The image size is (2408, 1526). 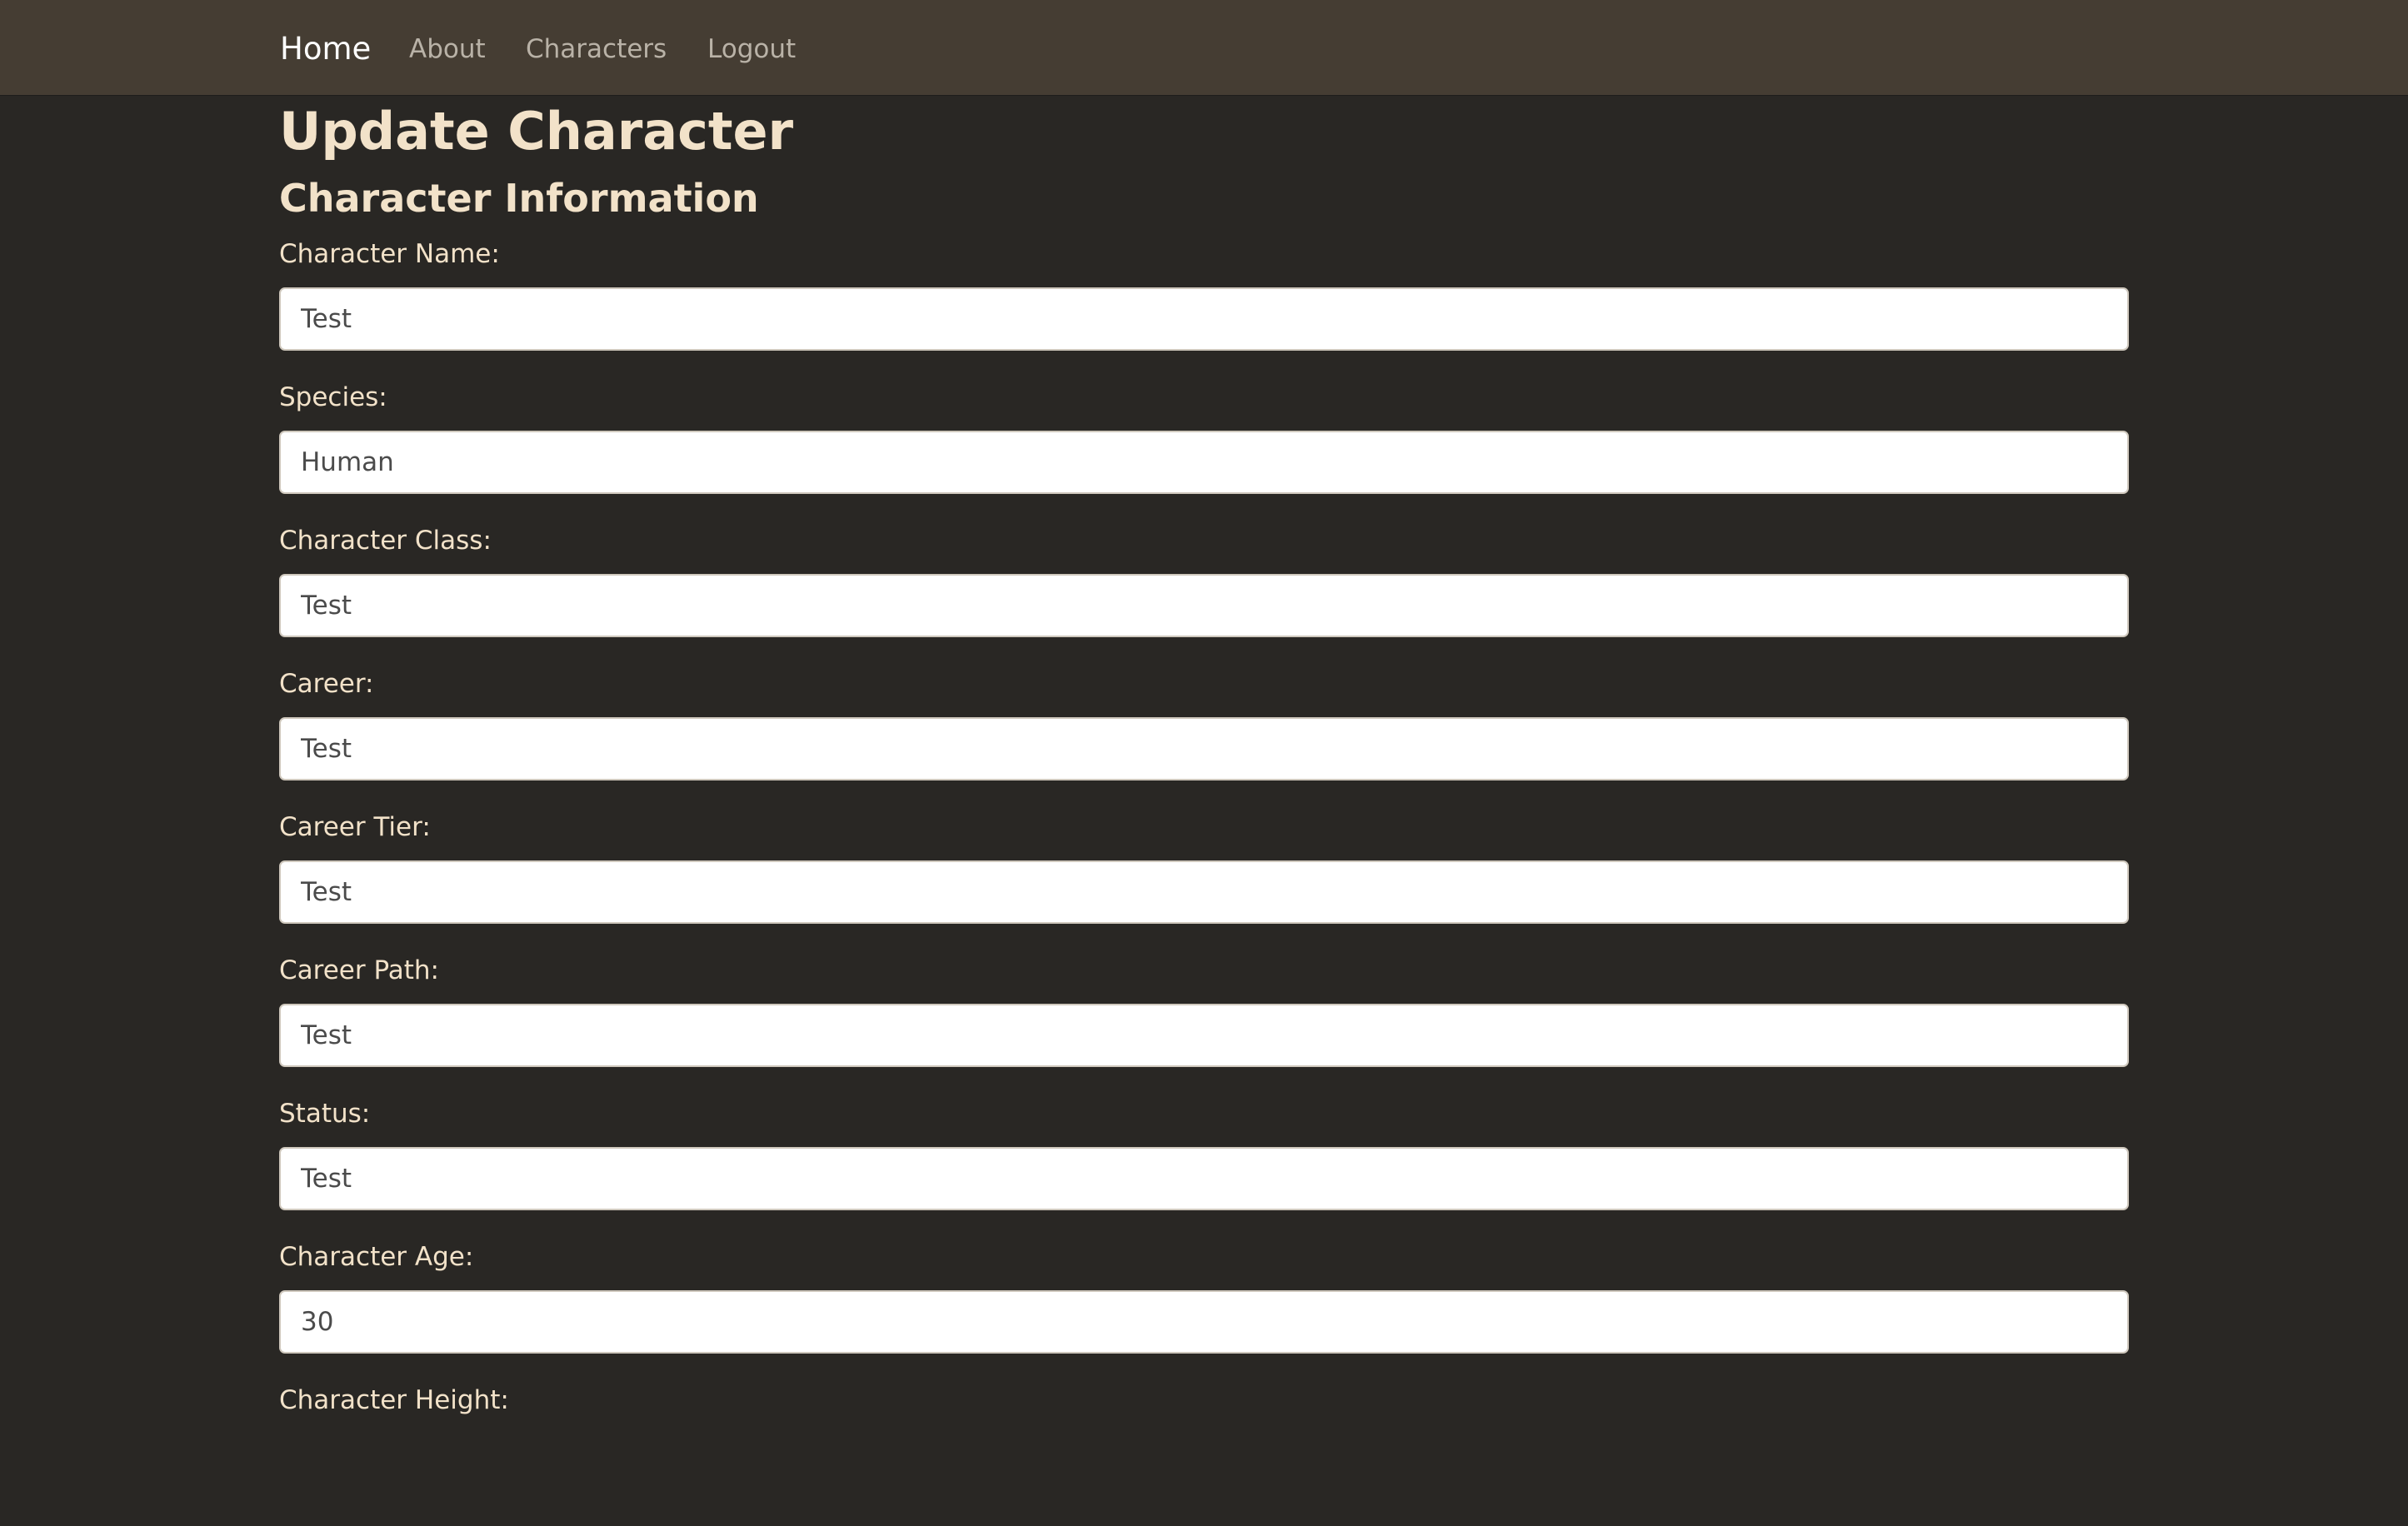 What do you see at coordinates (751, 49) in the screenshot?
I see `nav-logout-link: Logout` at bounding box center [751, 49].